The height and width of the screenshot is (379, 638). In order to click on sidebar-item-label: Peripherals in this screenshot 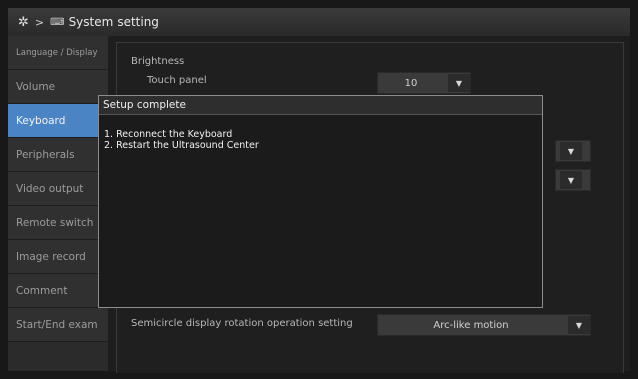, I will do `click(45, 154)`.